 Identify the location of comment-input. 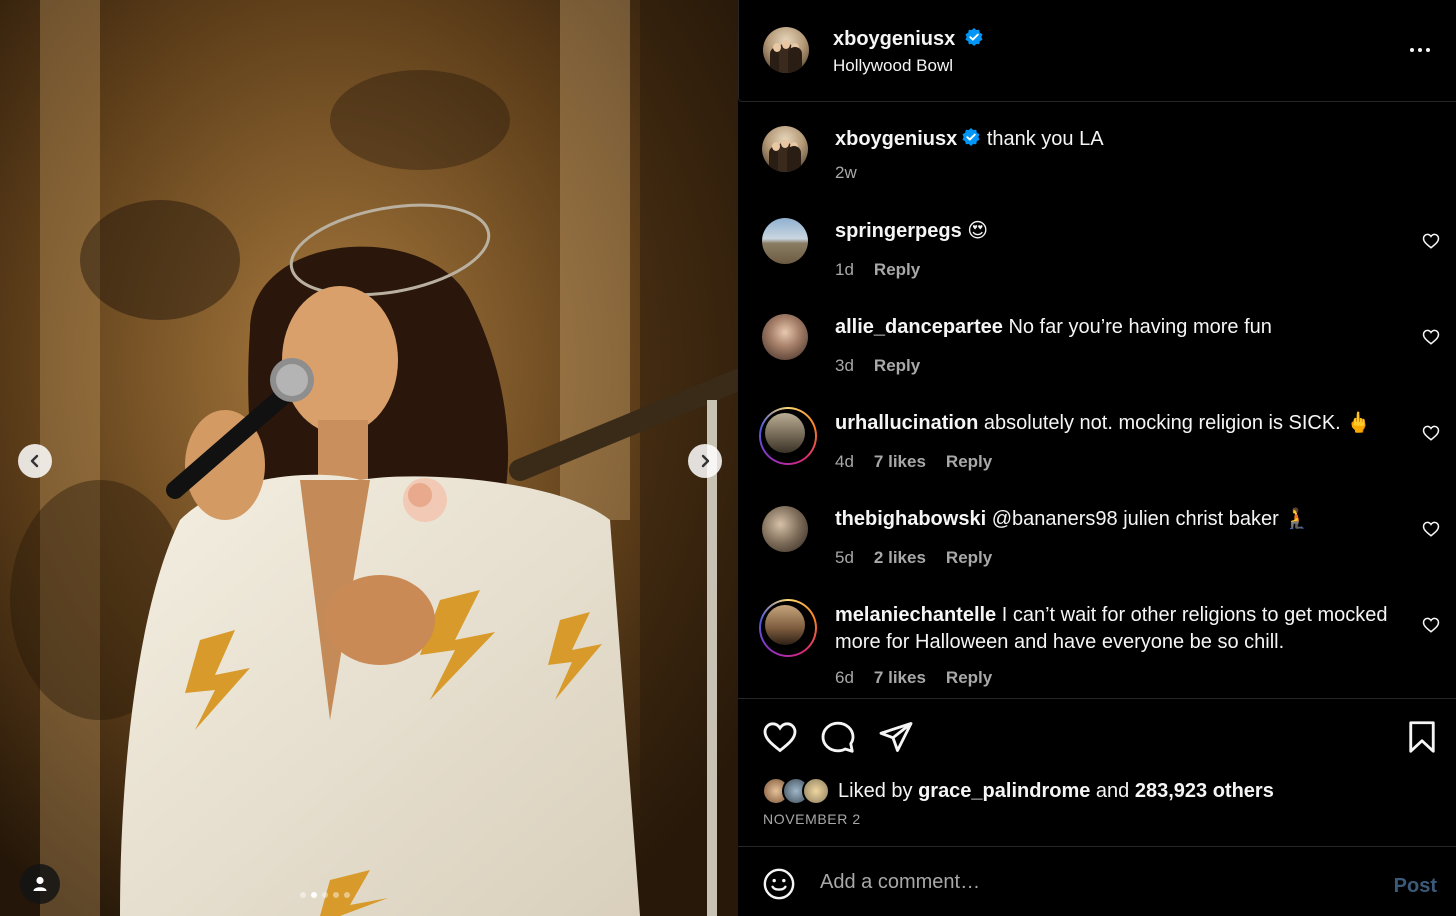
(1100, 882).